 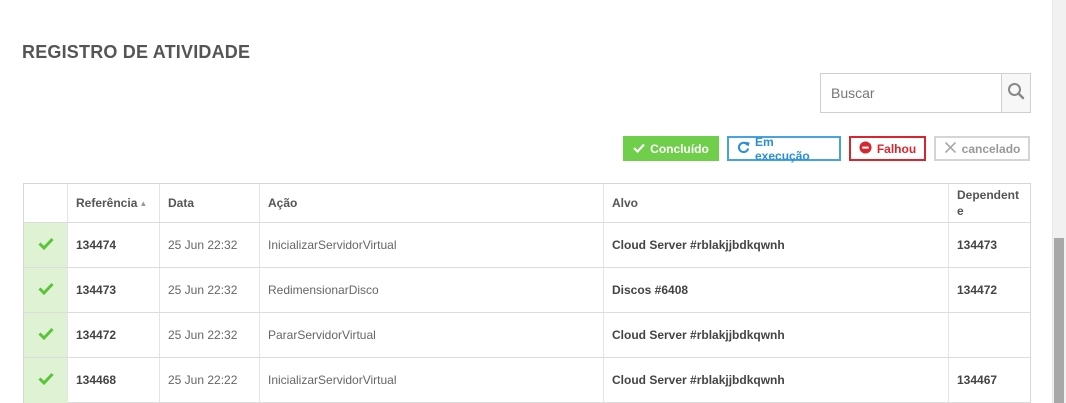 I want to click on table-header: Referência ▲ Data Ação Alvo Dependente, so click(x=527, y=203).